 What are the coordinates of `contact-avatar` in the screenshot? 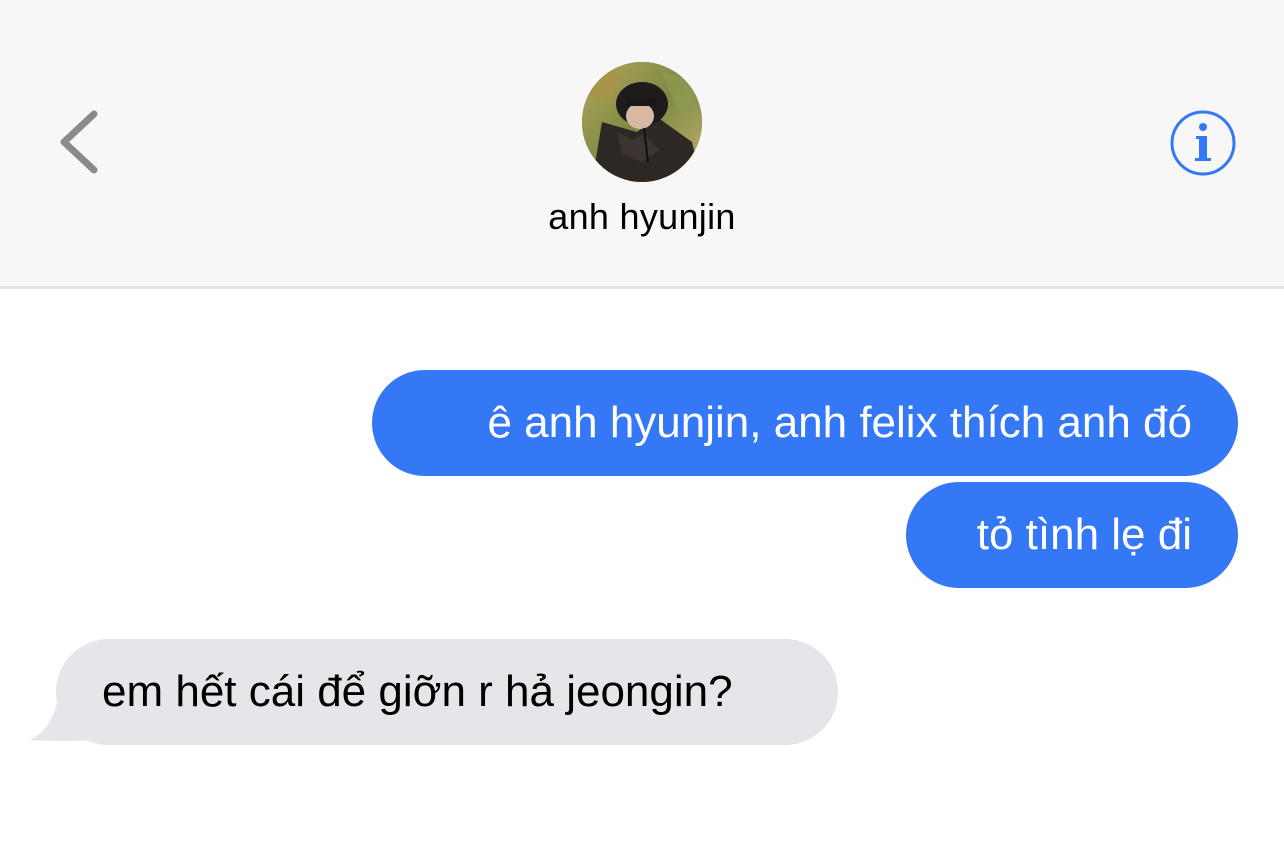 It's located at (642, 122).